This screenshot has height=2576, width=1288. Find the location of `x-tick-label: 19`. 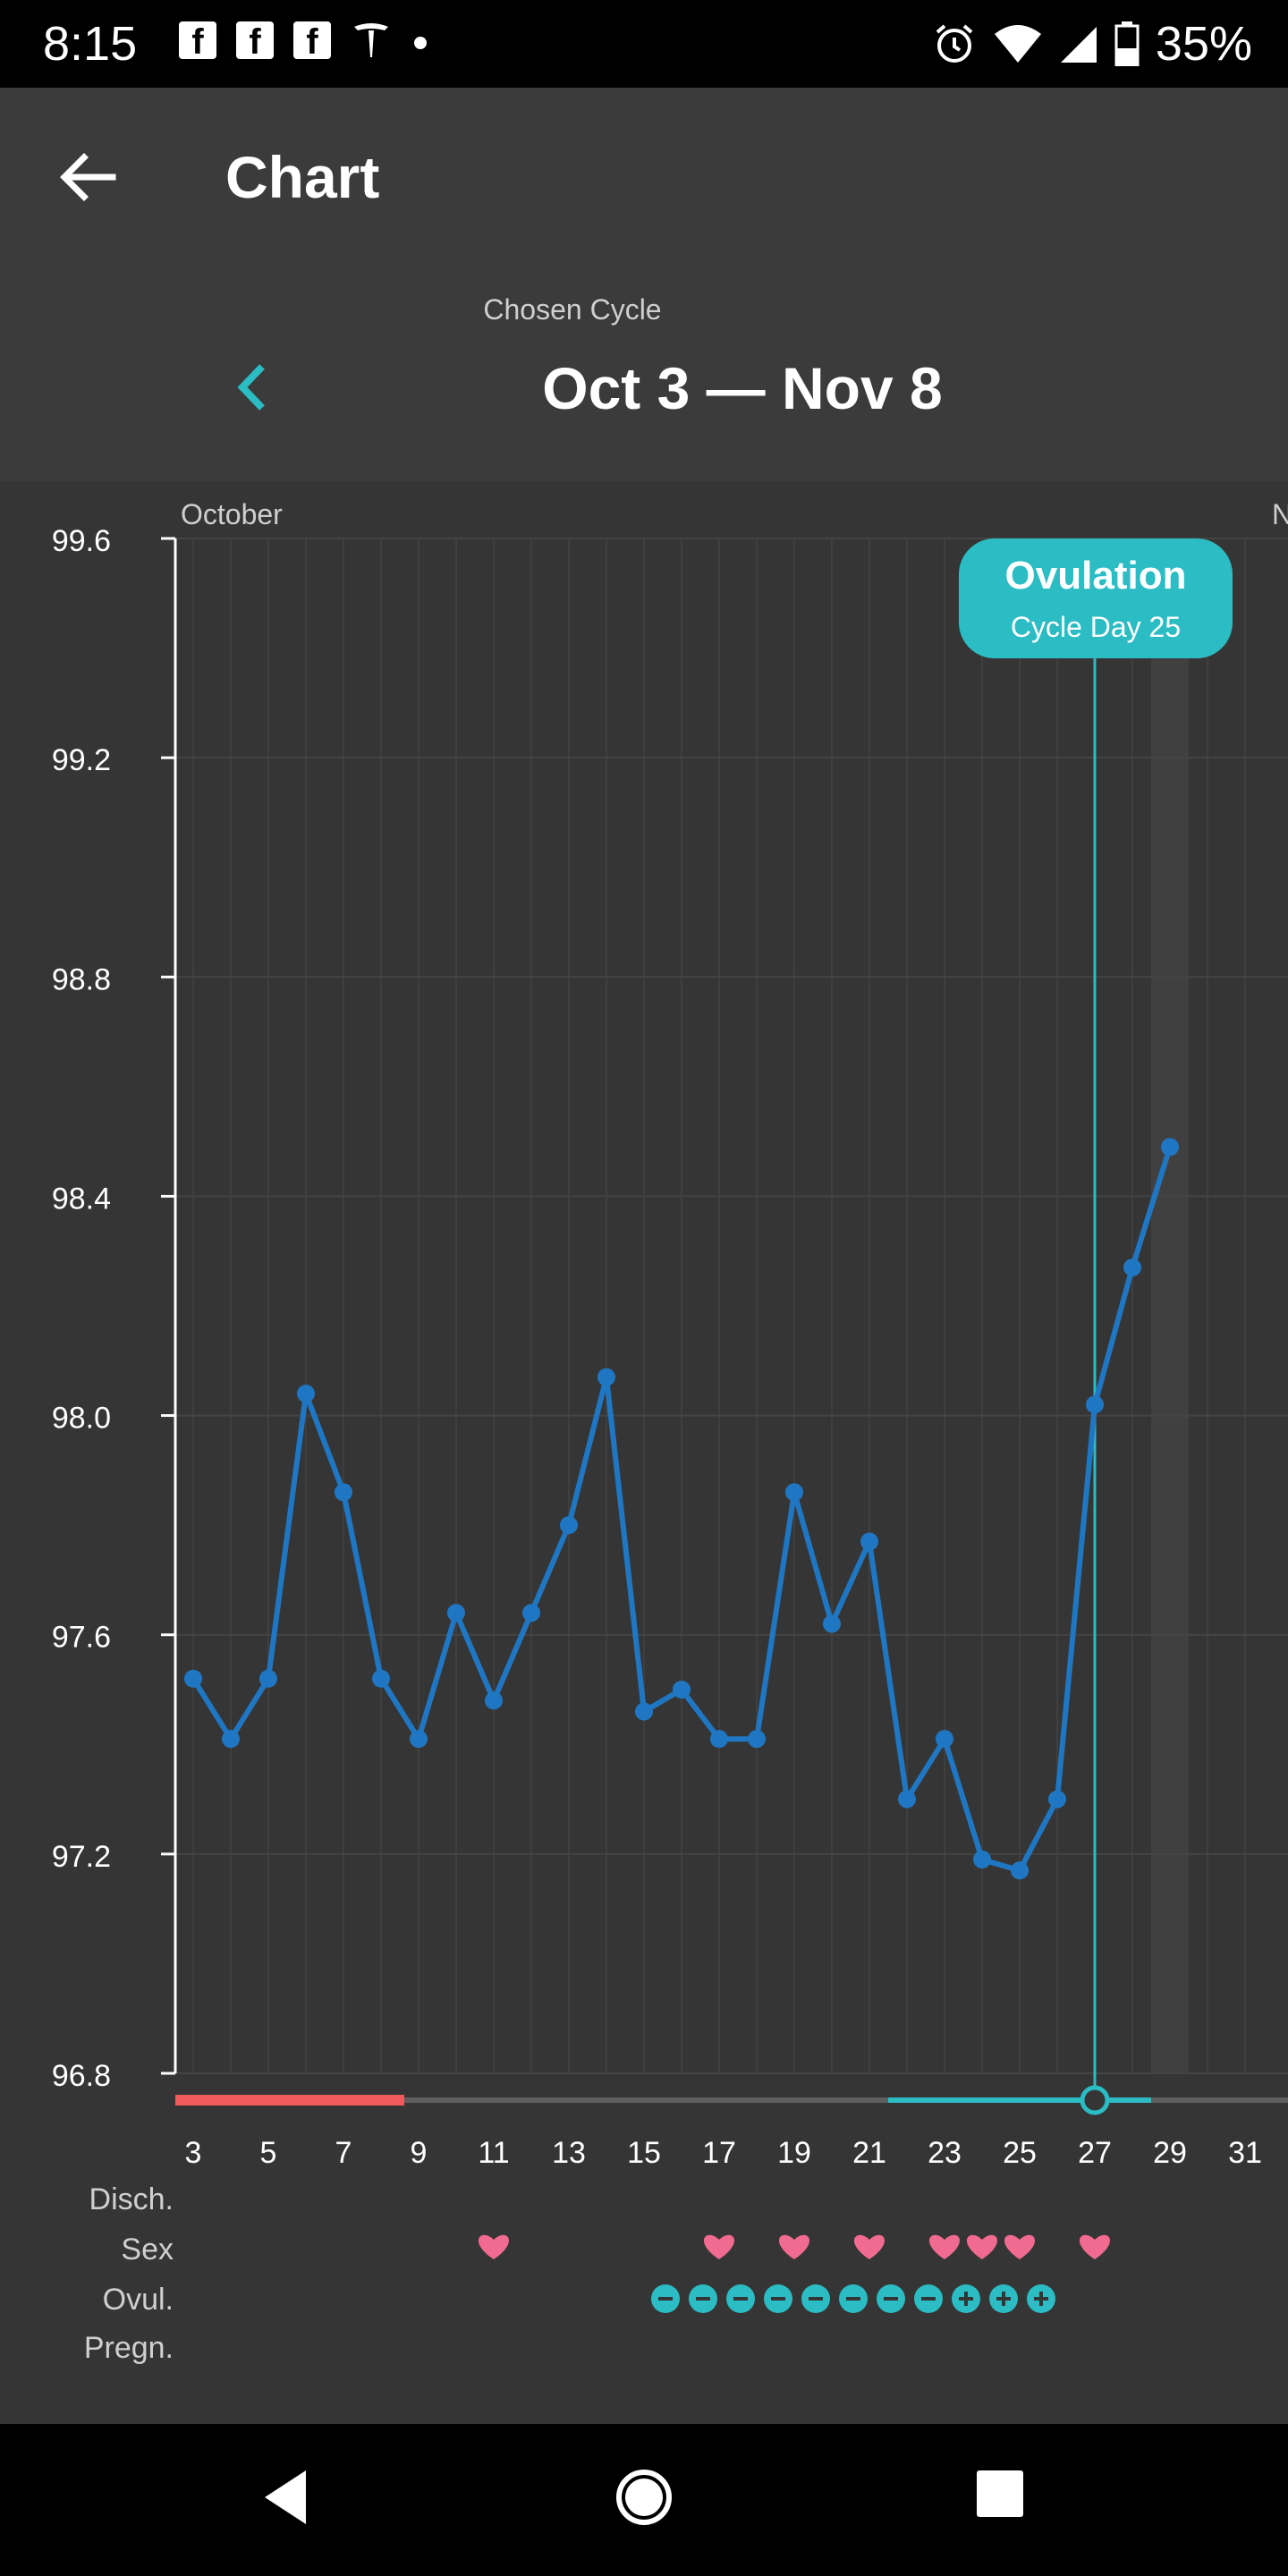

x-tick-label: 19 is located at coordinates (794, 2153).